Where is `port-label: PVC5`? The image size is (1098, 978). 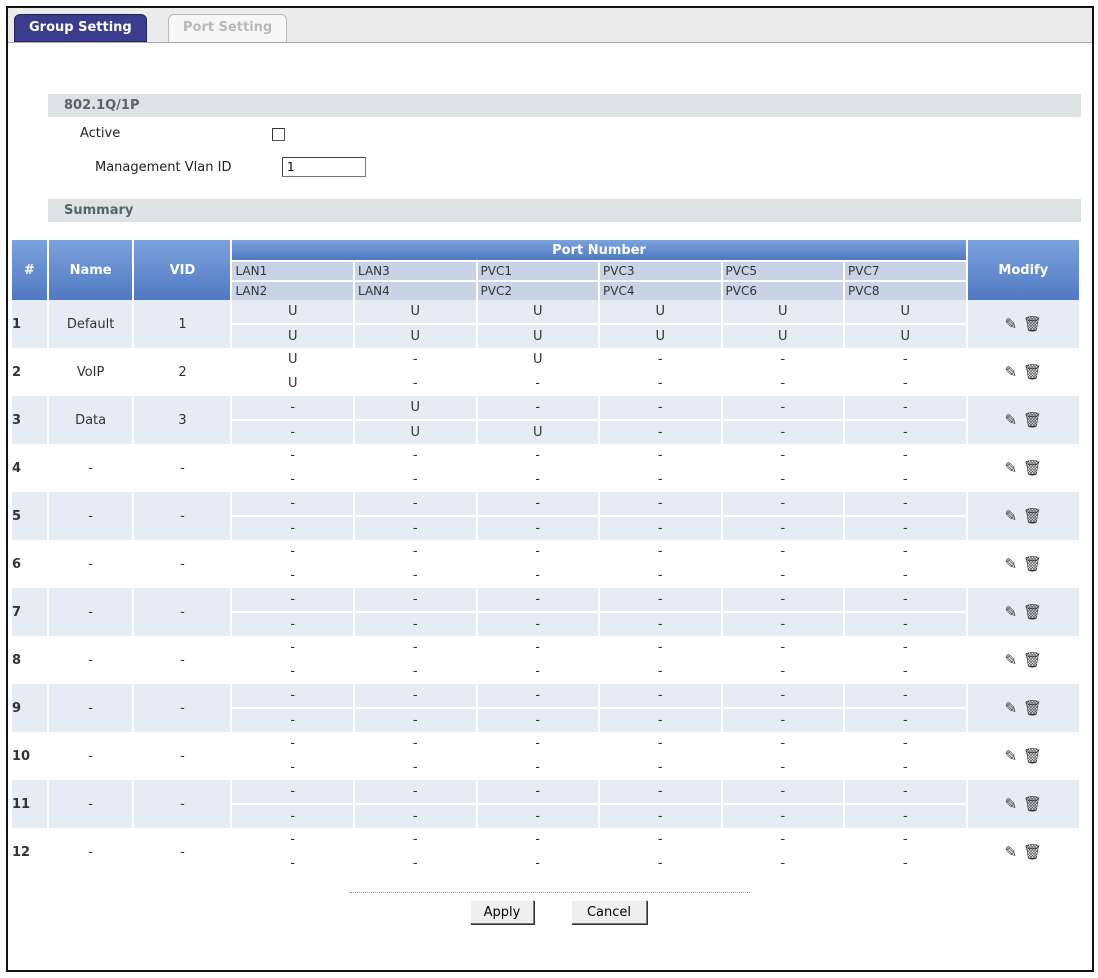
port-label: PVC5 is located at coordinates (783, 270).